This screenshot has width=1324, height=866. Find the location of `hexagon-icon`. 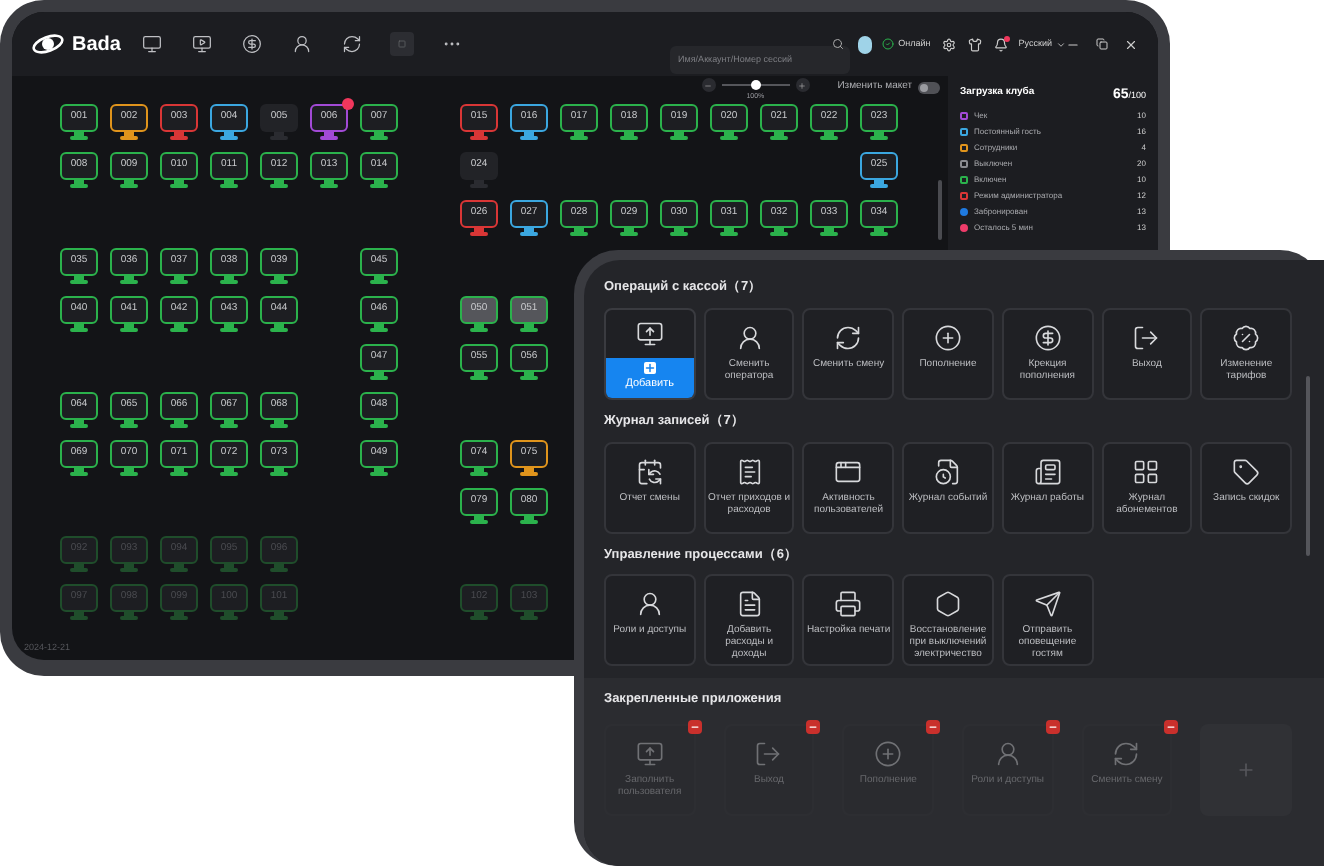

hexagon-icon is located at coordinates (947, 604).